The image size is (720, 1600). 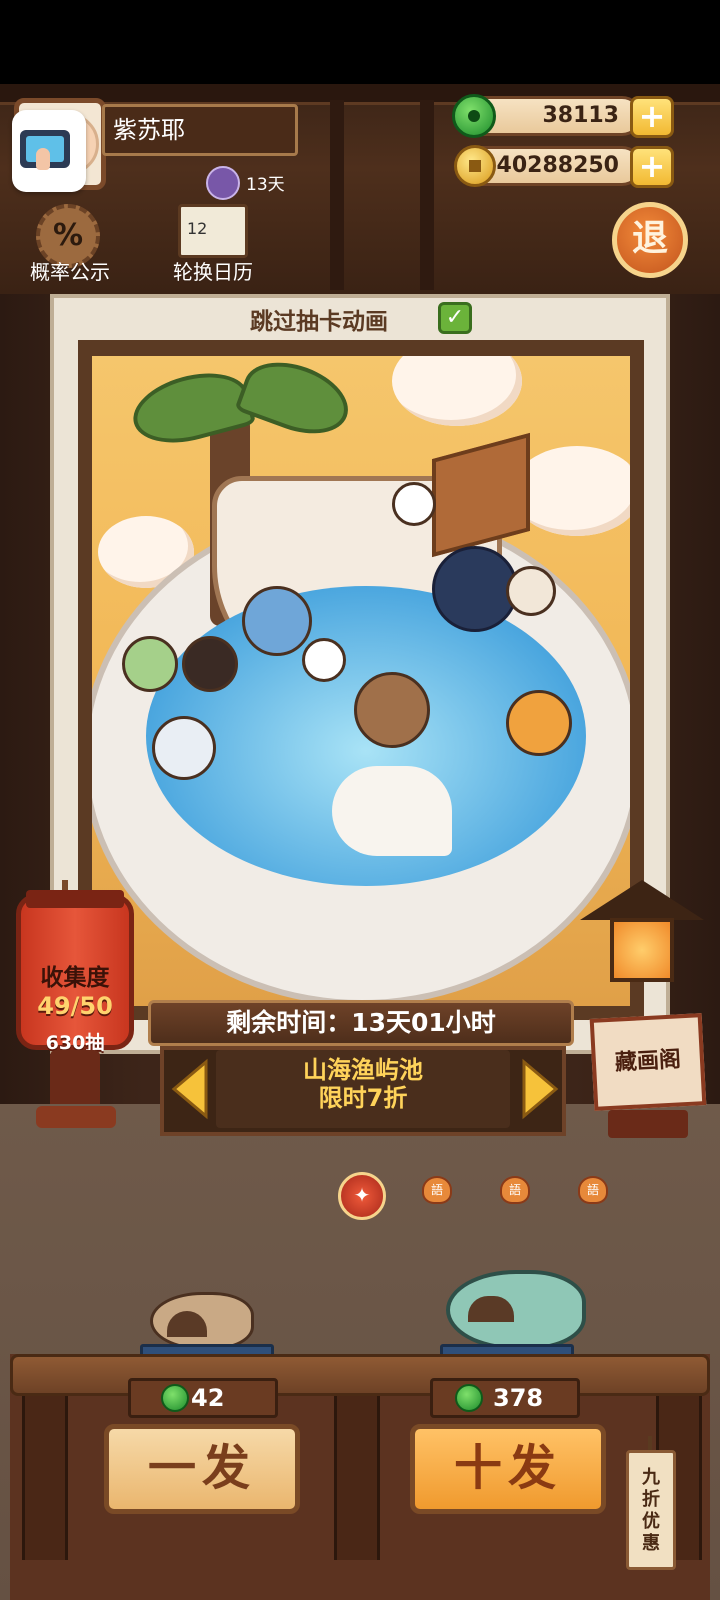 I want to click on remaining-time: 剩余时间：13天01小时, so click(x=361, y=1023).